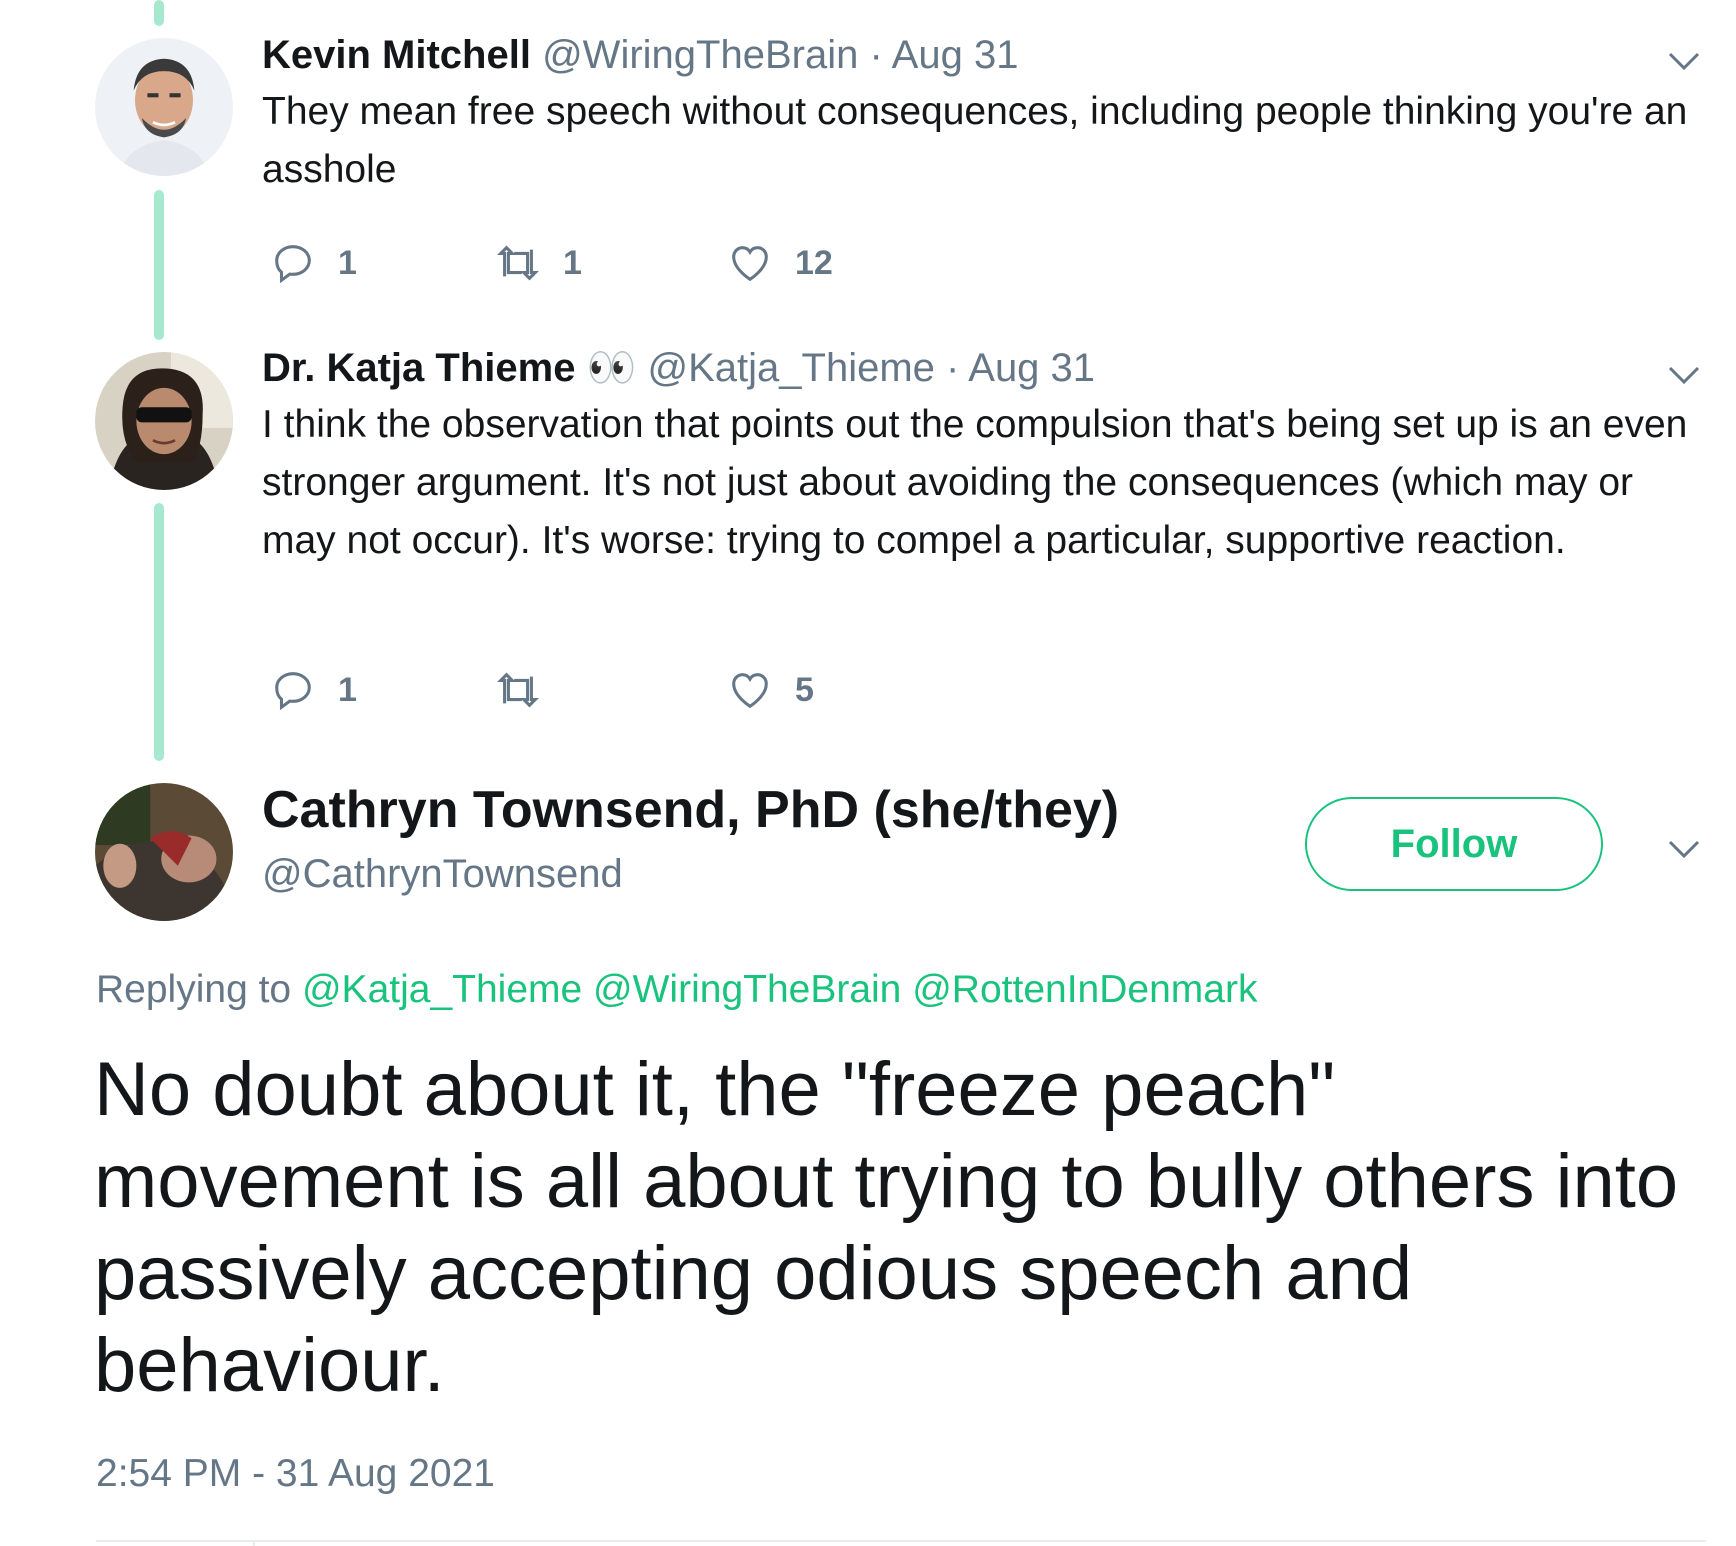 The width and height of the screenshot is (1736, 1546). I want to click on mention-link: @RottenInDenmark, so click(1084, 989).